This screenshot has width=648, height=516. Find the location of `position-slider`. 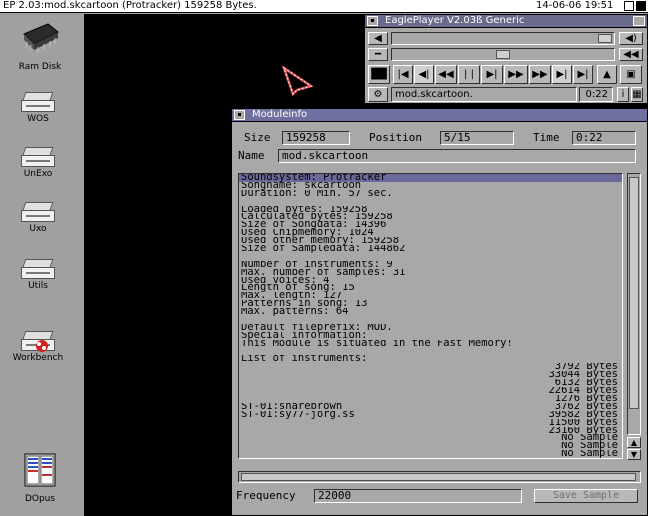

position-slider is located at coordinates (503, 54).